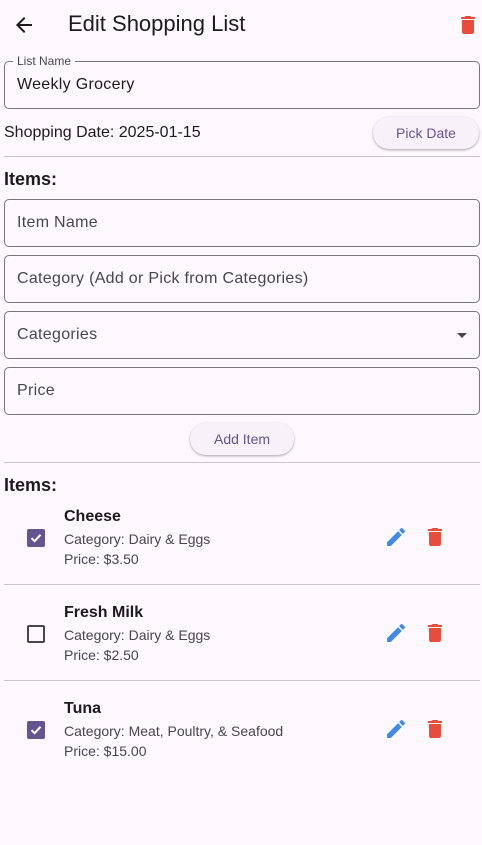 This screenshot has height=845, width=482. I want to click on page-title: Edit Shopping List, so click(157, 23).